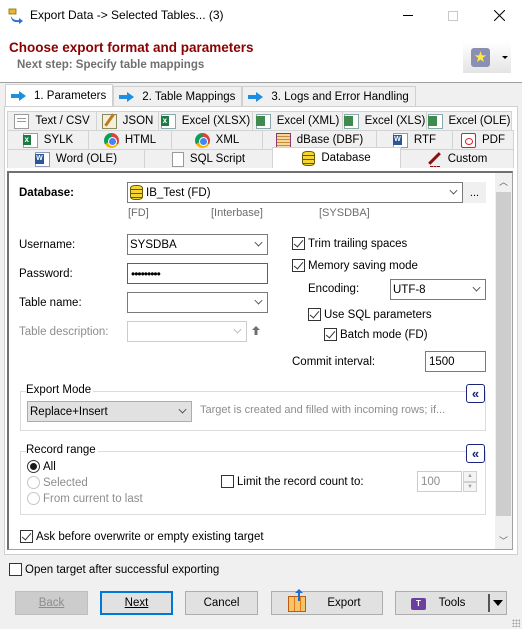 This screenshot has height=629, width=522. I want to click on export-mode-select: Replace+Insert, so click(109, 411).